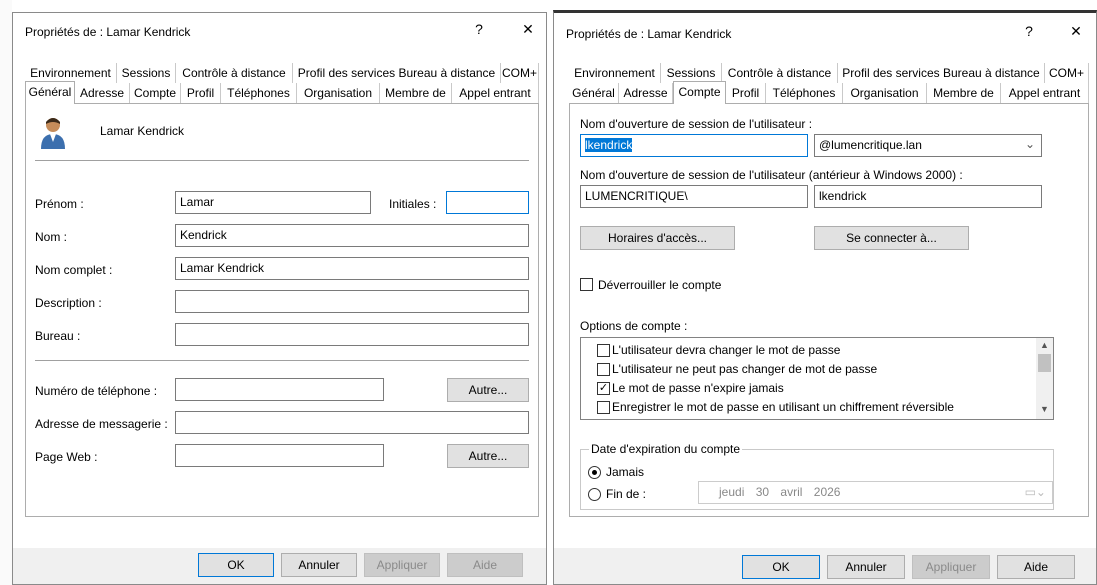 Image resolution: width=1097 pixels, height=585 pixels. Describe the element at coordinates (68, 303) in the screenshot. I see `description-label: Description :` at that location.